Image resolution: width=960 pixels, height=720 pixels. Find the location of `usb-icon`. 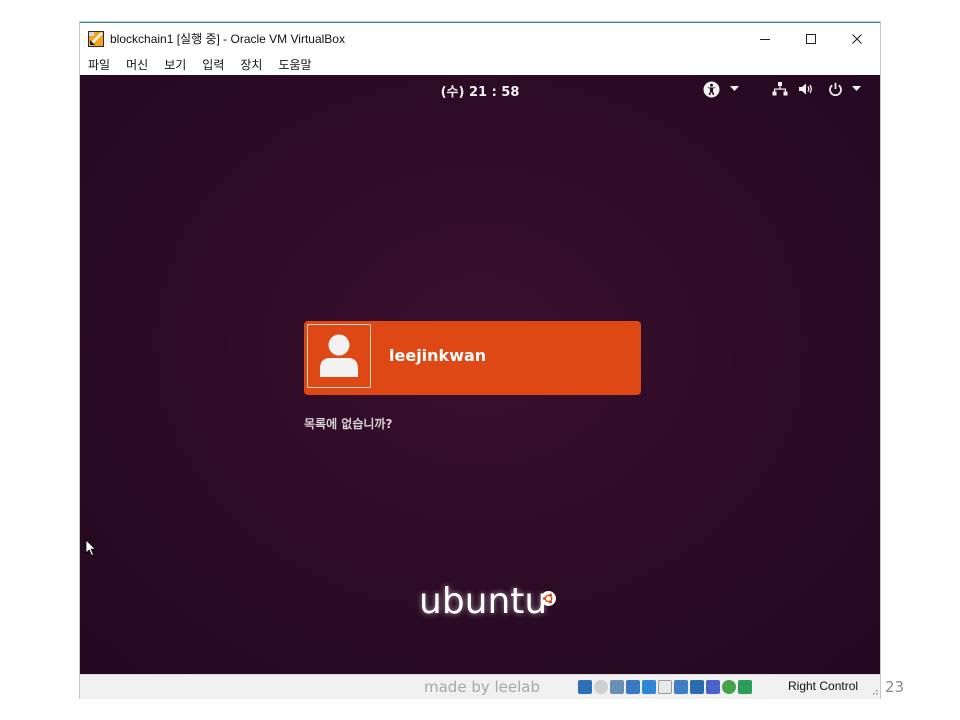

usb-icon is located at coordinates (649, 687).